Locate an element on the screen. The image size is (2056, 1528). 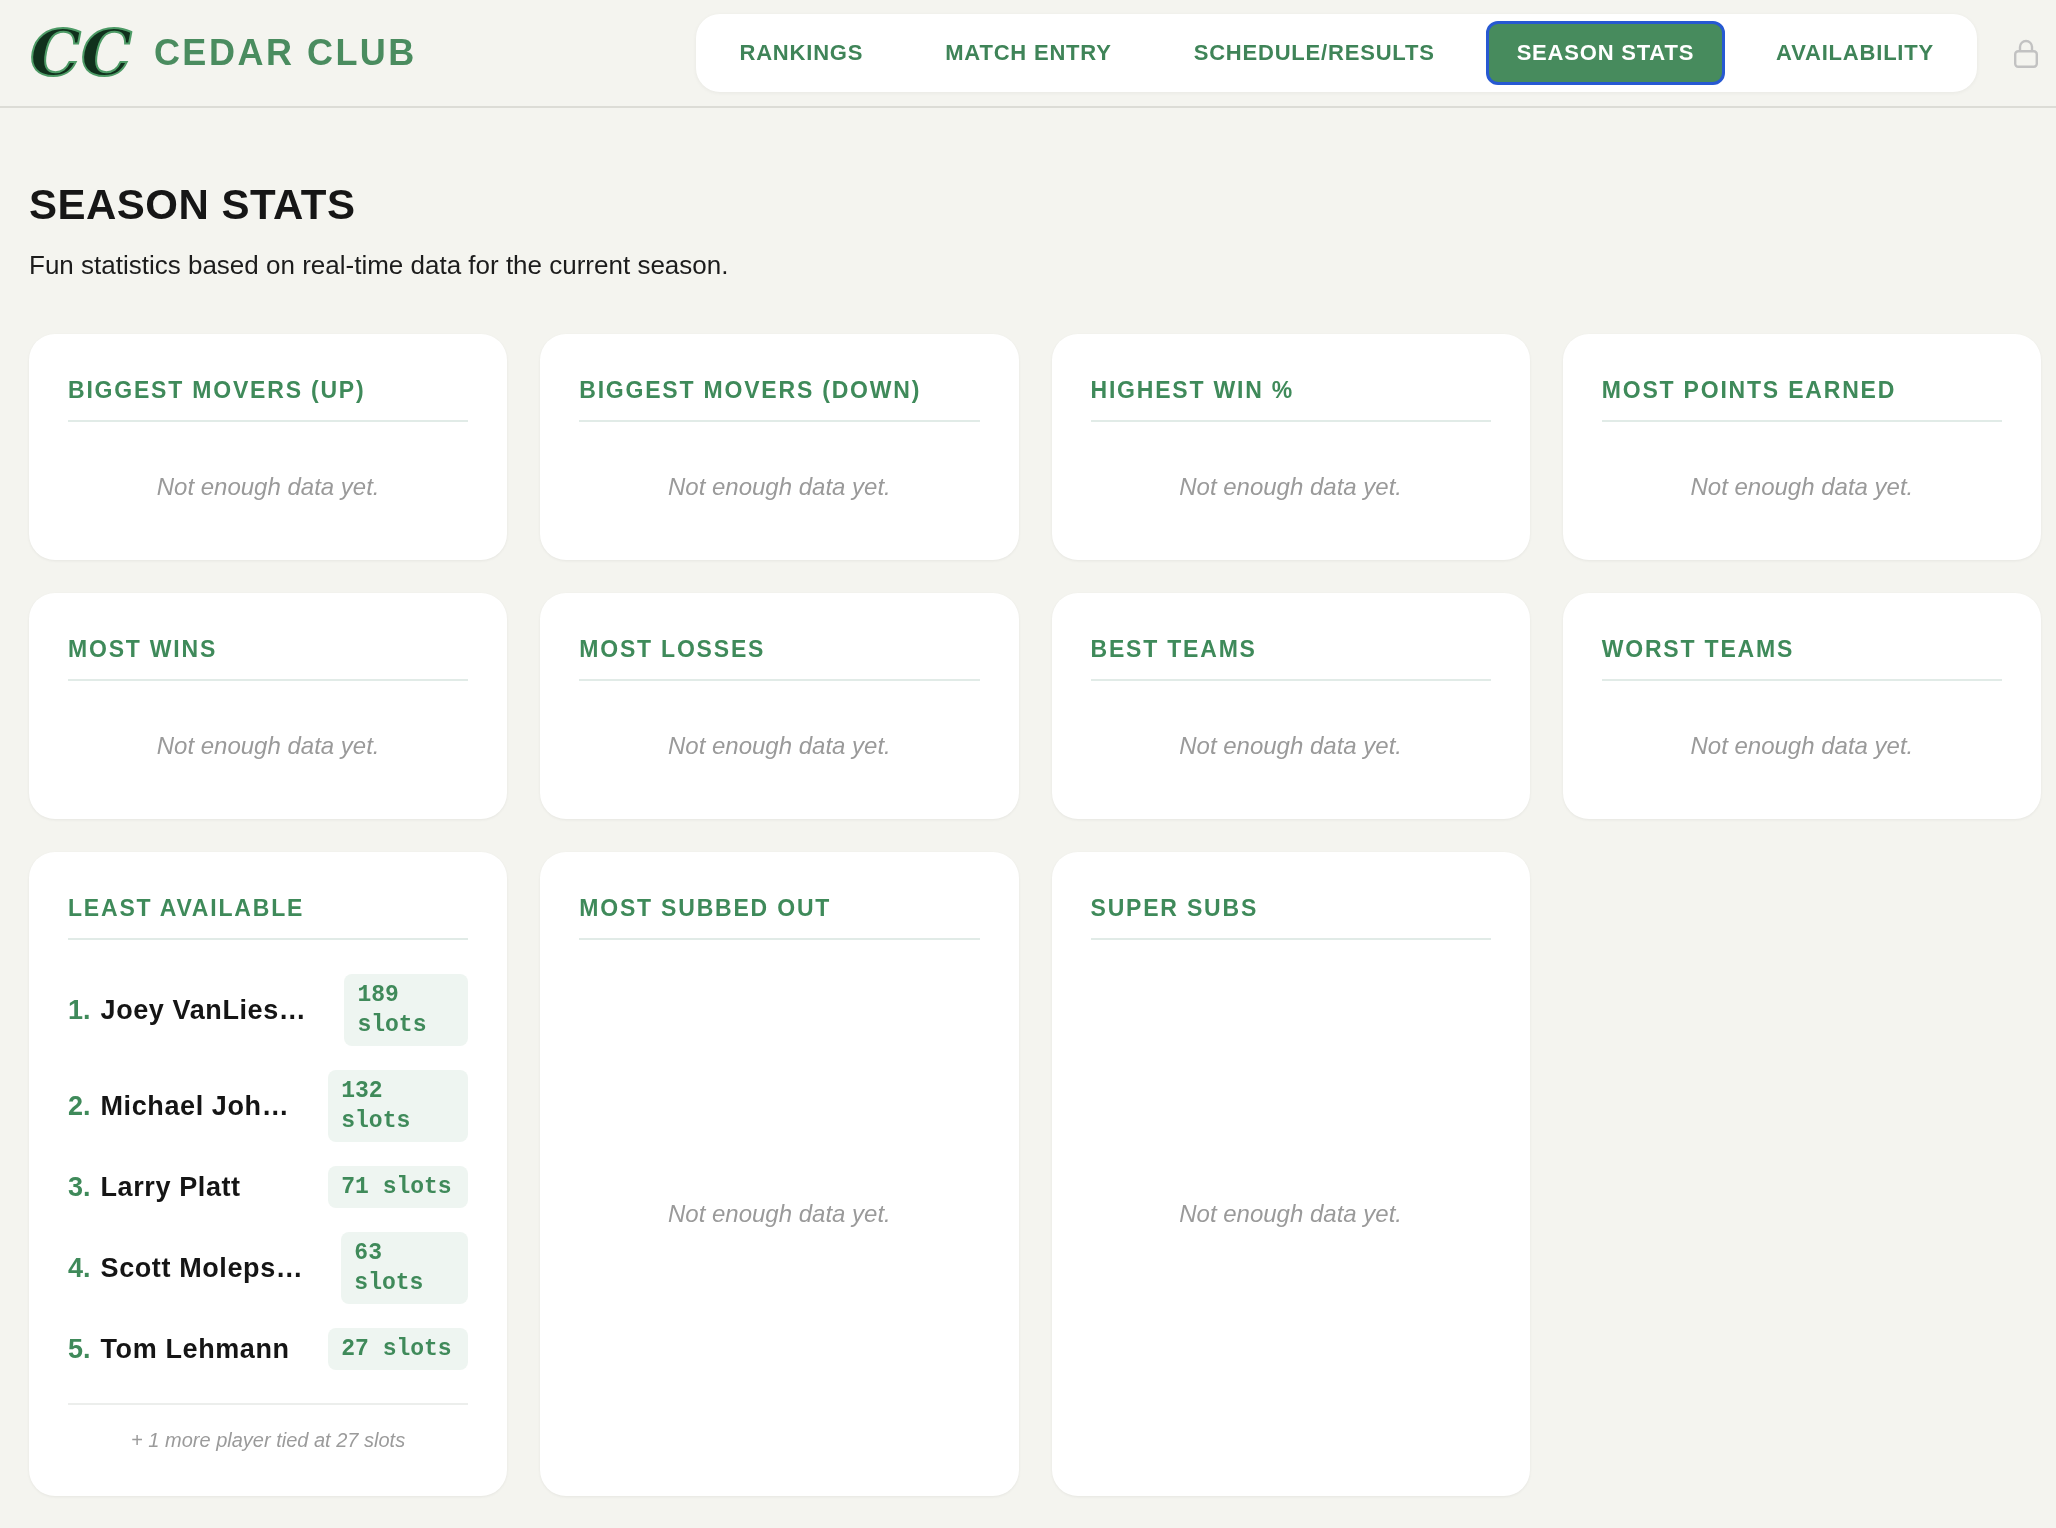
rank-number: 5. is located at coordinates (79, 1349).